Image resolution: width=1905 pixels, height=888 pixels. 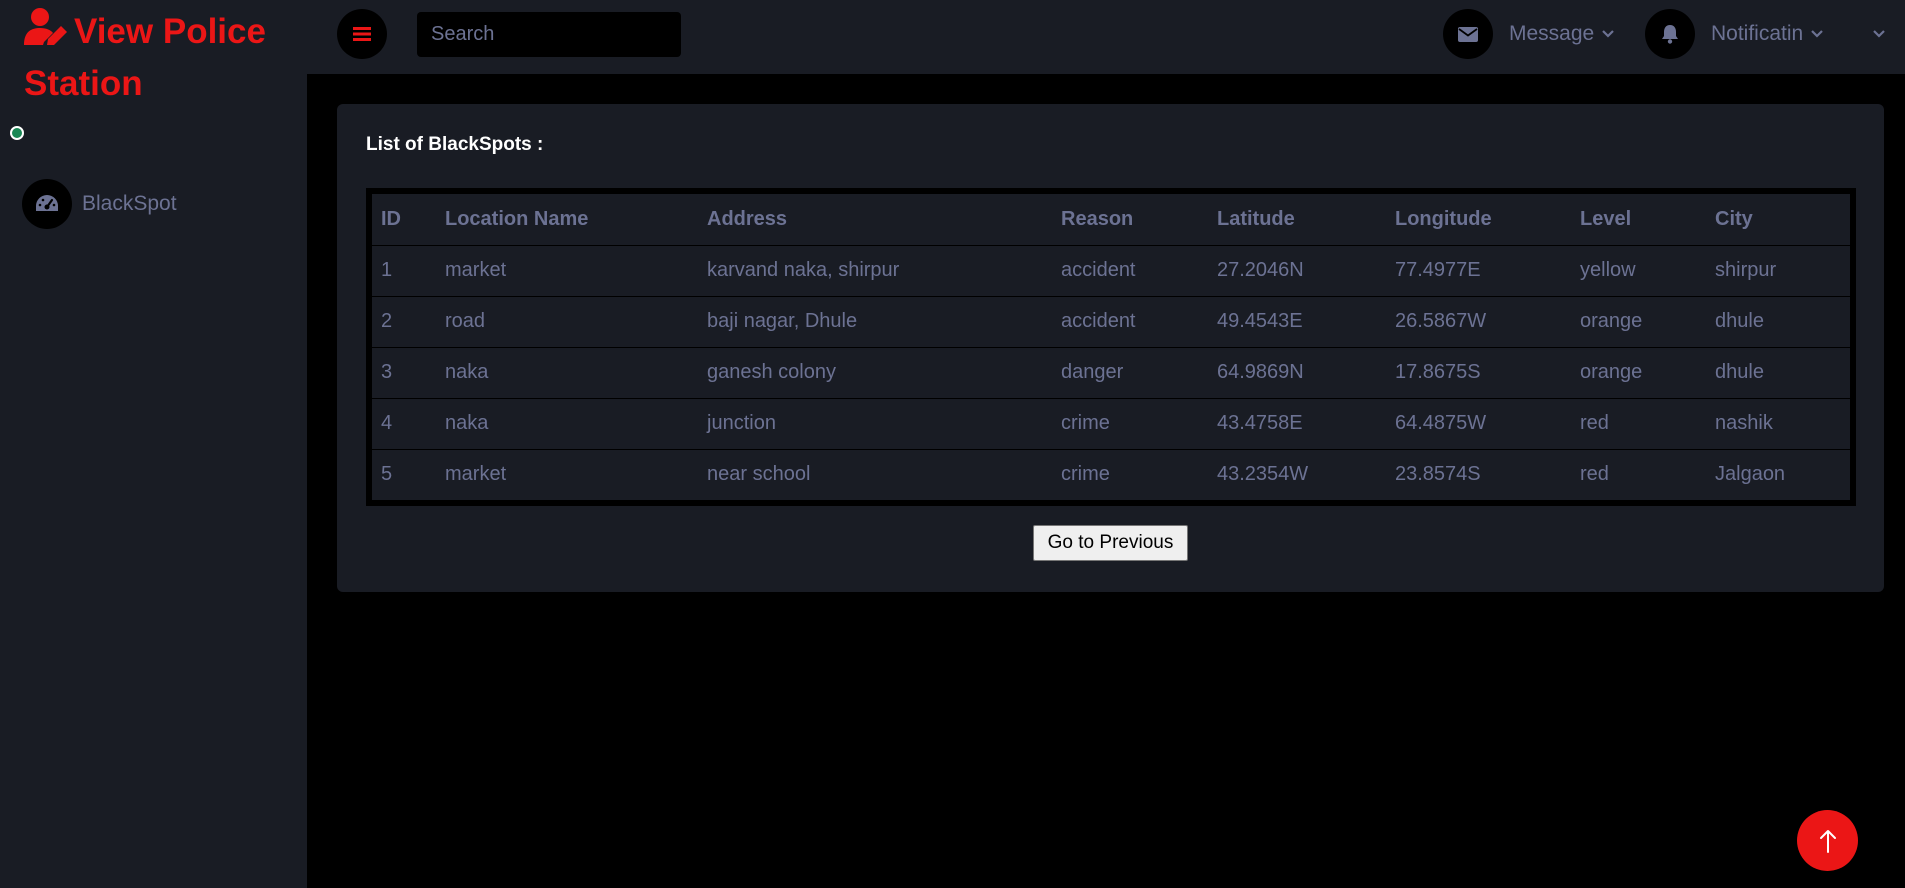 I want to click on cell-id: 2, so click(x=404, y=322).